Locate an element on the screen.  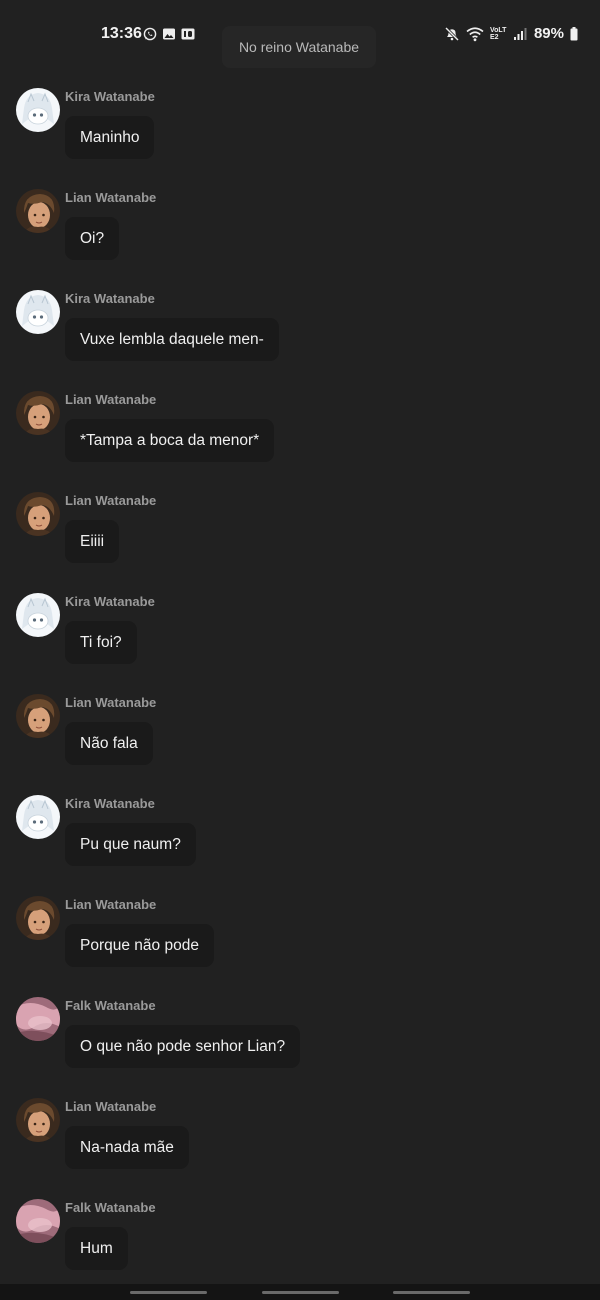
message-bubble: Porque não pode is located at coordinates (139, 945).